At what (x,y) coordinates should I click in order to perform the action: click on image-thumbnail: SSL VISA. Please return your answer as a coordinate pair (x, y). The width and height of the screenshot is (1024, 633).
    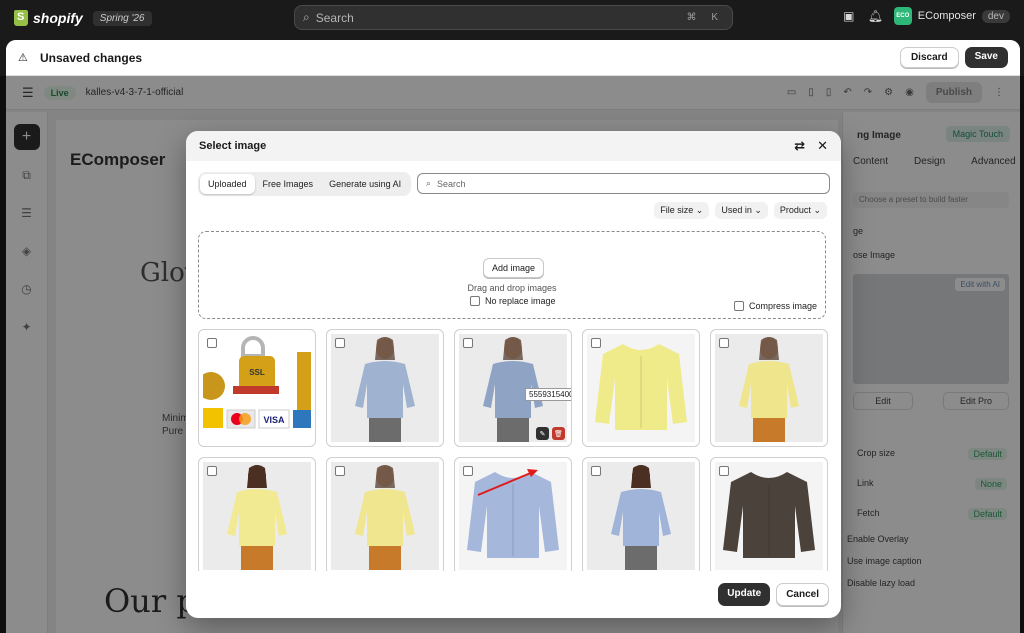
    Looking at the image, I should click on (257, 388).